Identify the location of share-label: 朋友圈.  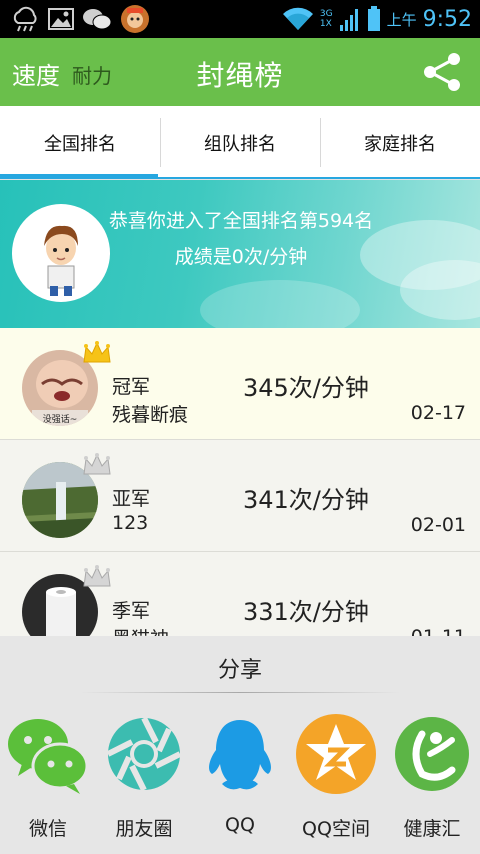
(144, 829).